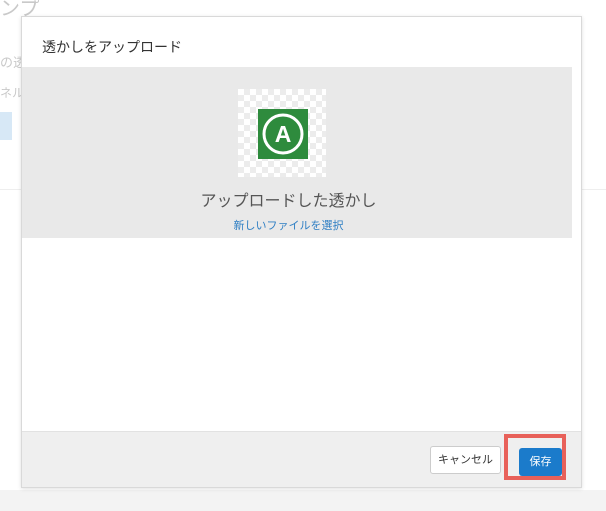  Describe the element at coordinates (288, 200) in the screenshot. I see `uploaded-watermark-label: アップロードした透かし` at that location.